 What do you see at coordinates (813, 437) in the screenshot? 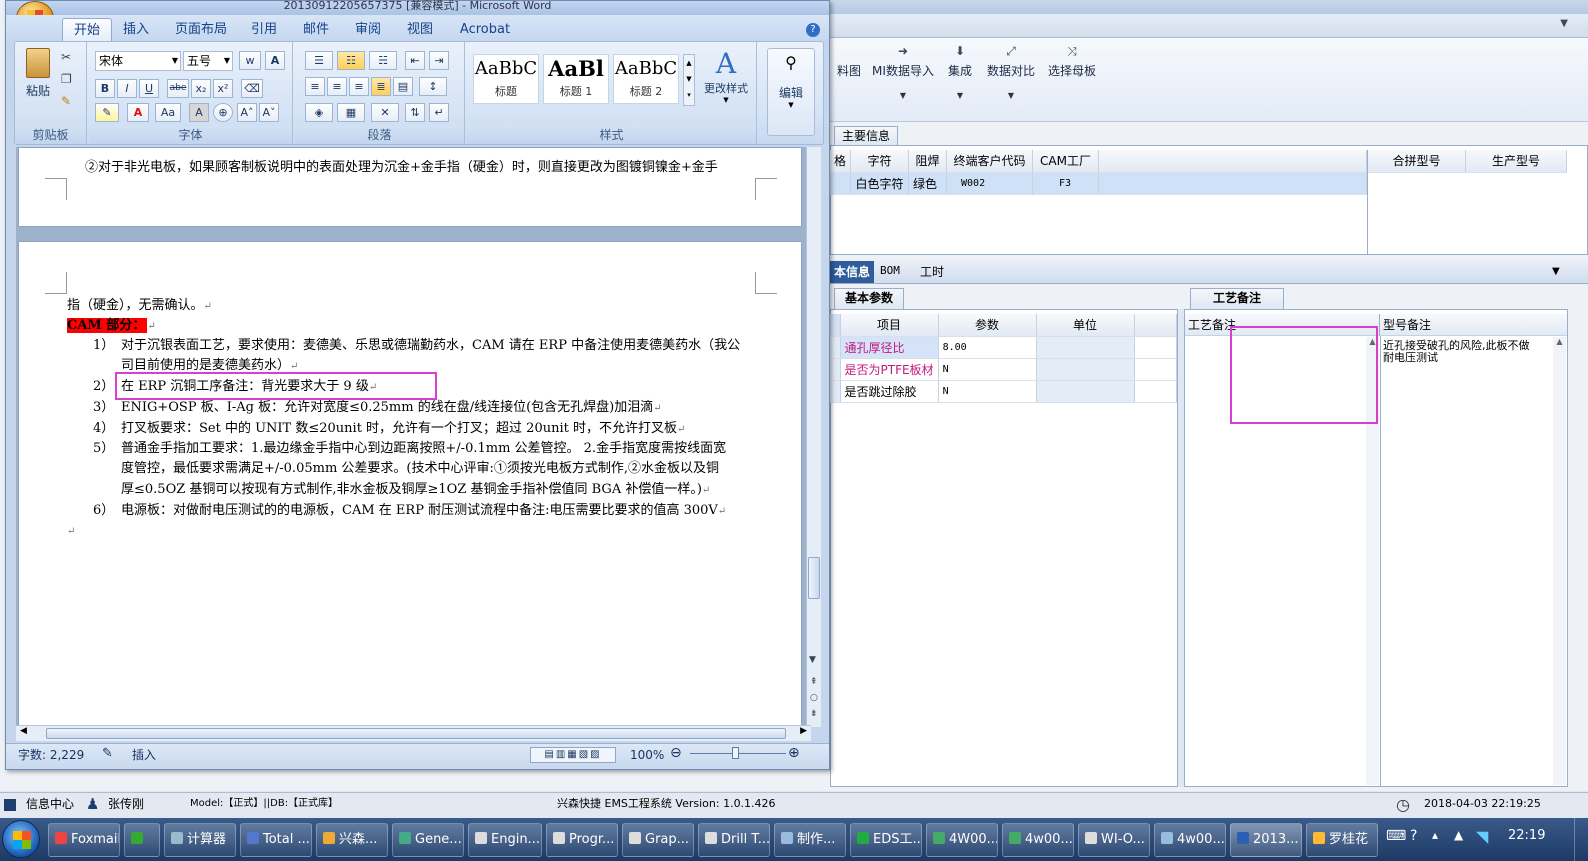
I see `vertical-scrollbar: ▼ ⇞ ○ ⇟` at bounding box center [813, 437].